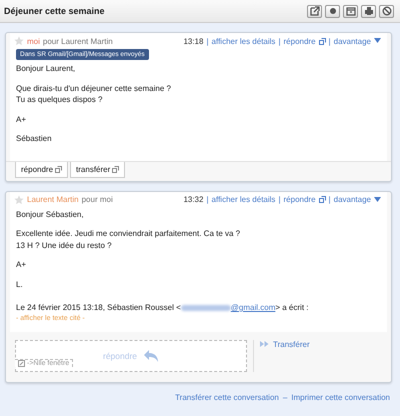  Describe the element at coordinates (264, 344) in the screenshot. I see `double-arrow-icon` at that location.